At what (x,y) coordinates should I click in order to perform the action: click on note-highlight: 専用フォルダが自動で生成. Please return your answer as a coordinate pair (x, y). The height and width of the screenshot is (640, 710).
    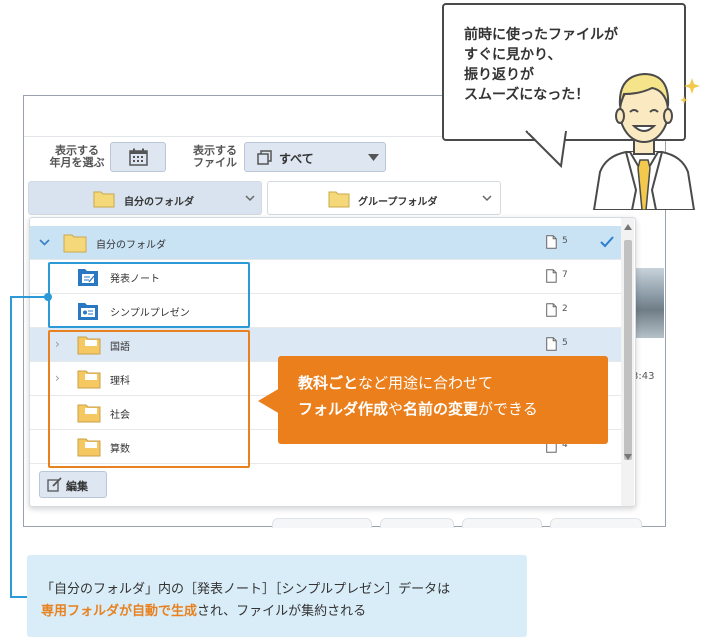
    Looking at the image, I should click on (119, 611).